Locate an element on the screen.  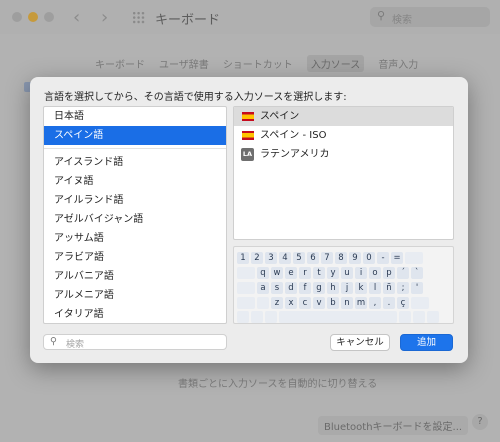
tab-input-sources: 入力ソース is located at coordinates (335, 63).